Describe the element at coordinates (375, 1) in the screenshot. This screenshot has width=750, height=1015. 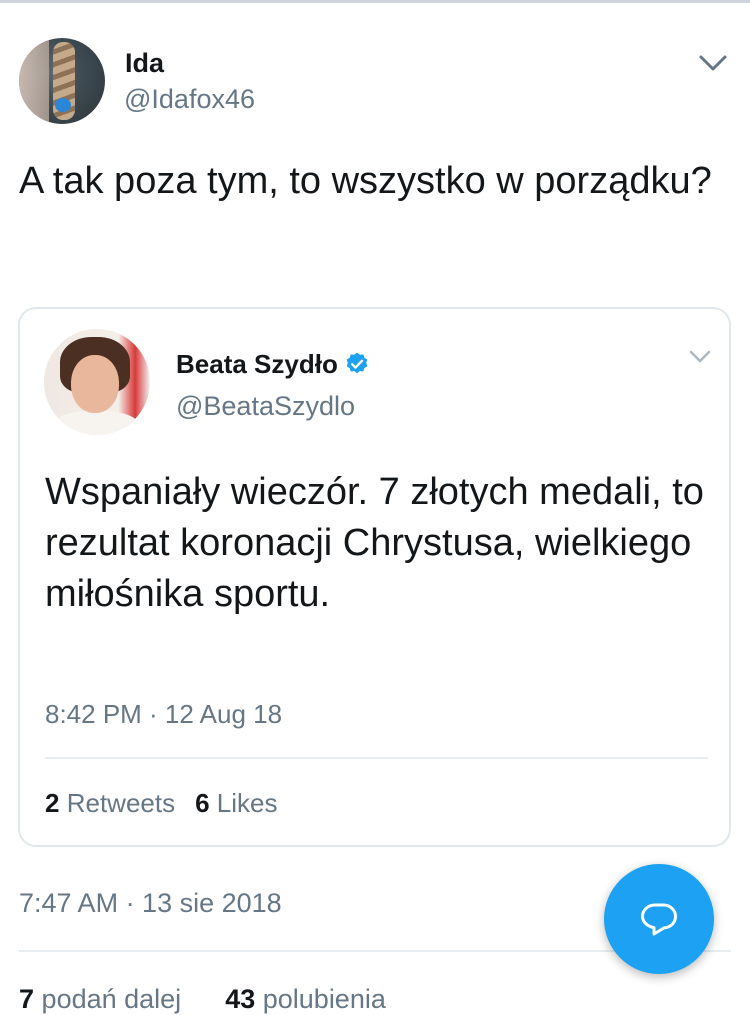
I see `top-separator` at that location.